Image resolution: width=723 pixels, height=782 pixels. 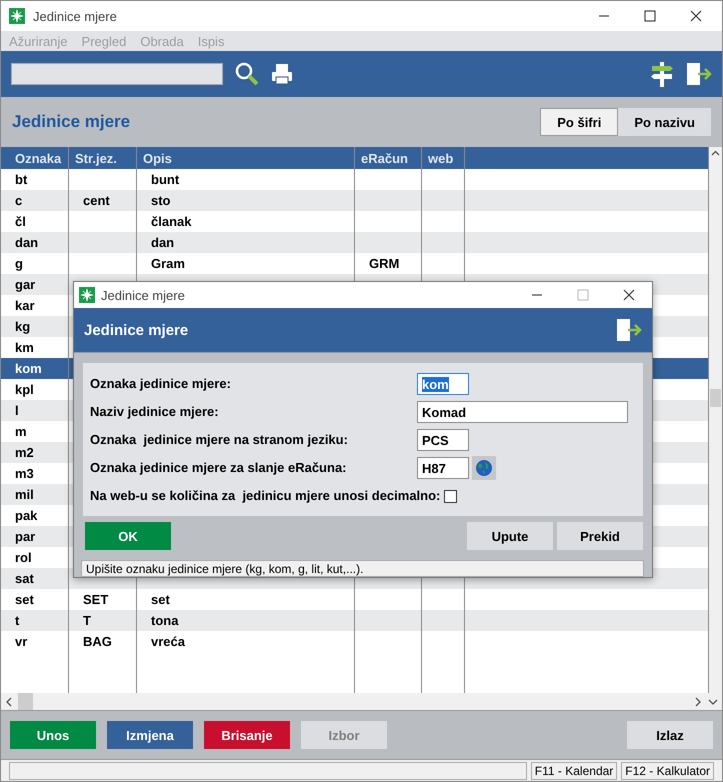 I want to click on input-field: kom, so click(x=443, y=384).